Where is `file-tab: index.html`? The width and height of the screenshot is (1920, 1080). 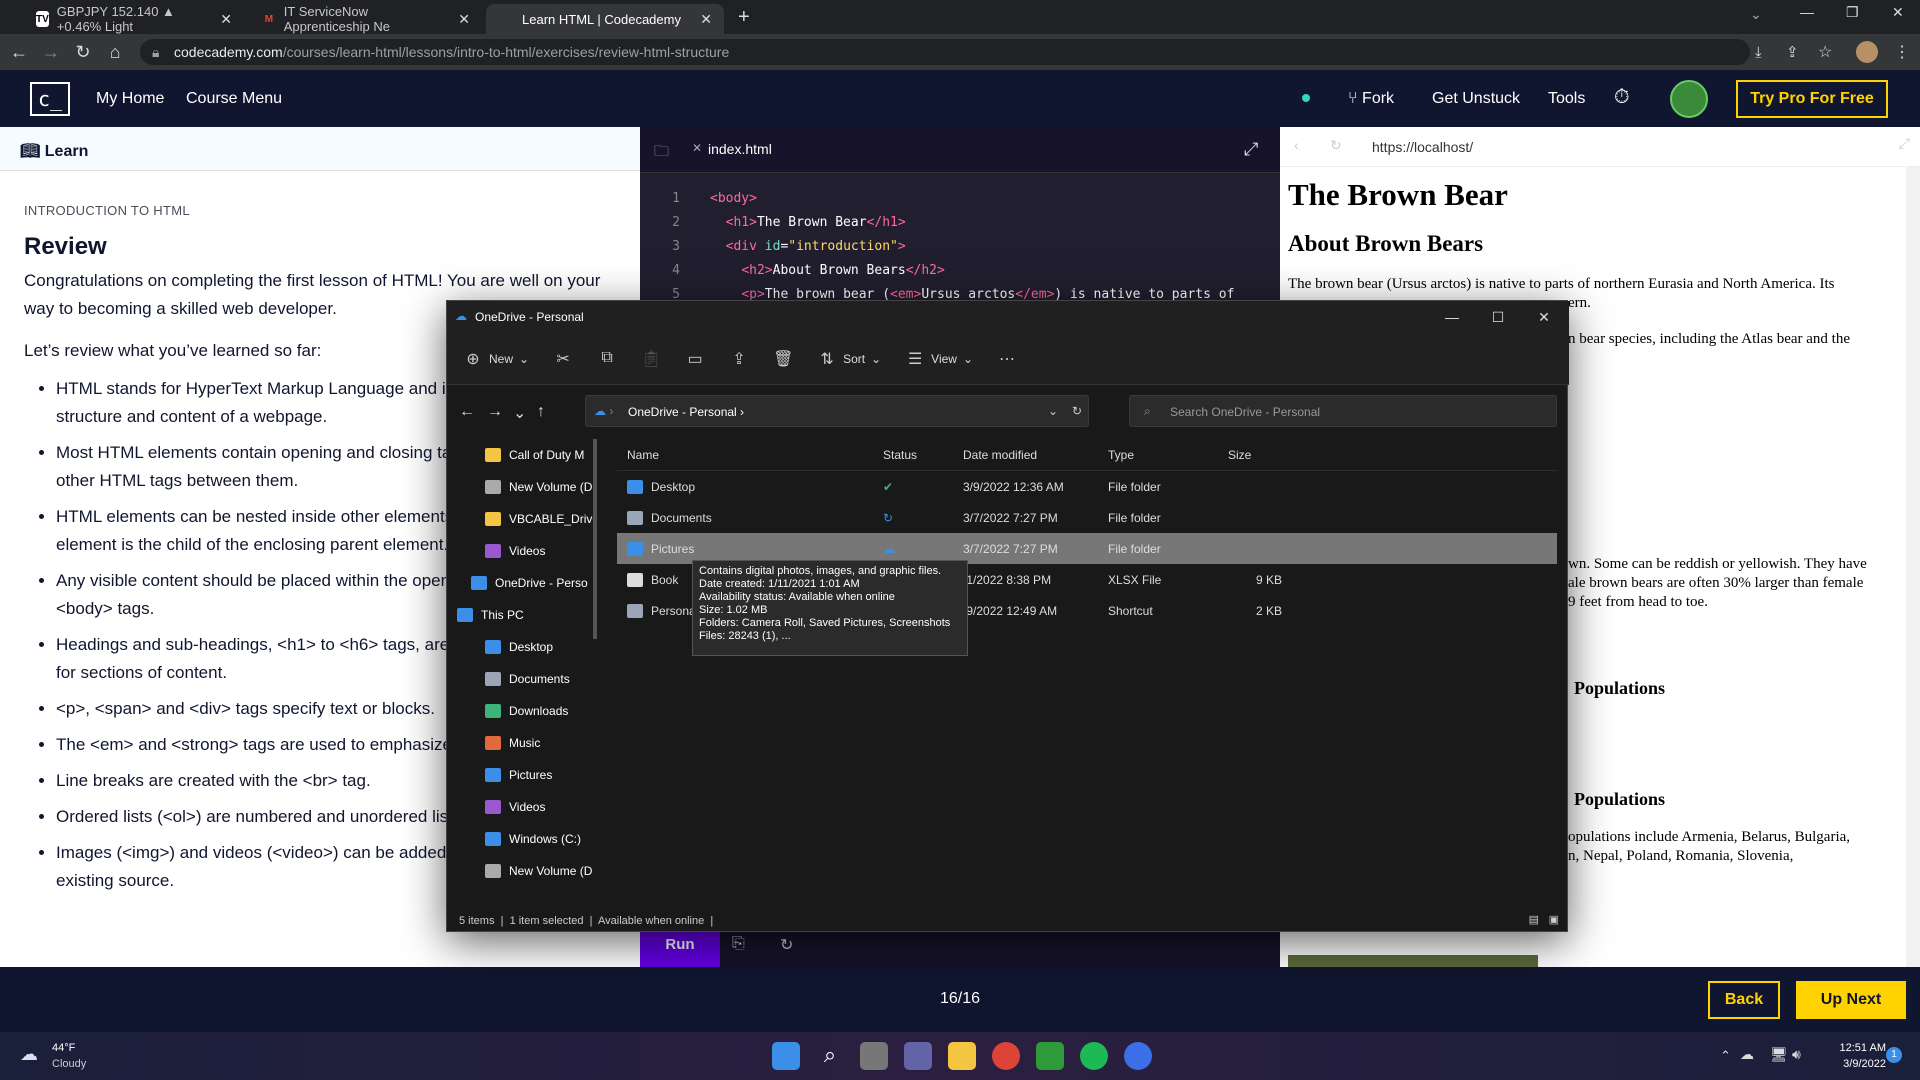
file-tab: index.html is located at coordinates (740, 149).